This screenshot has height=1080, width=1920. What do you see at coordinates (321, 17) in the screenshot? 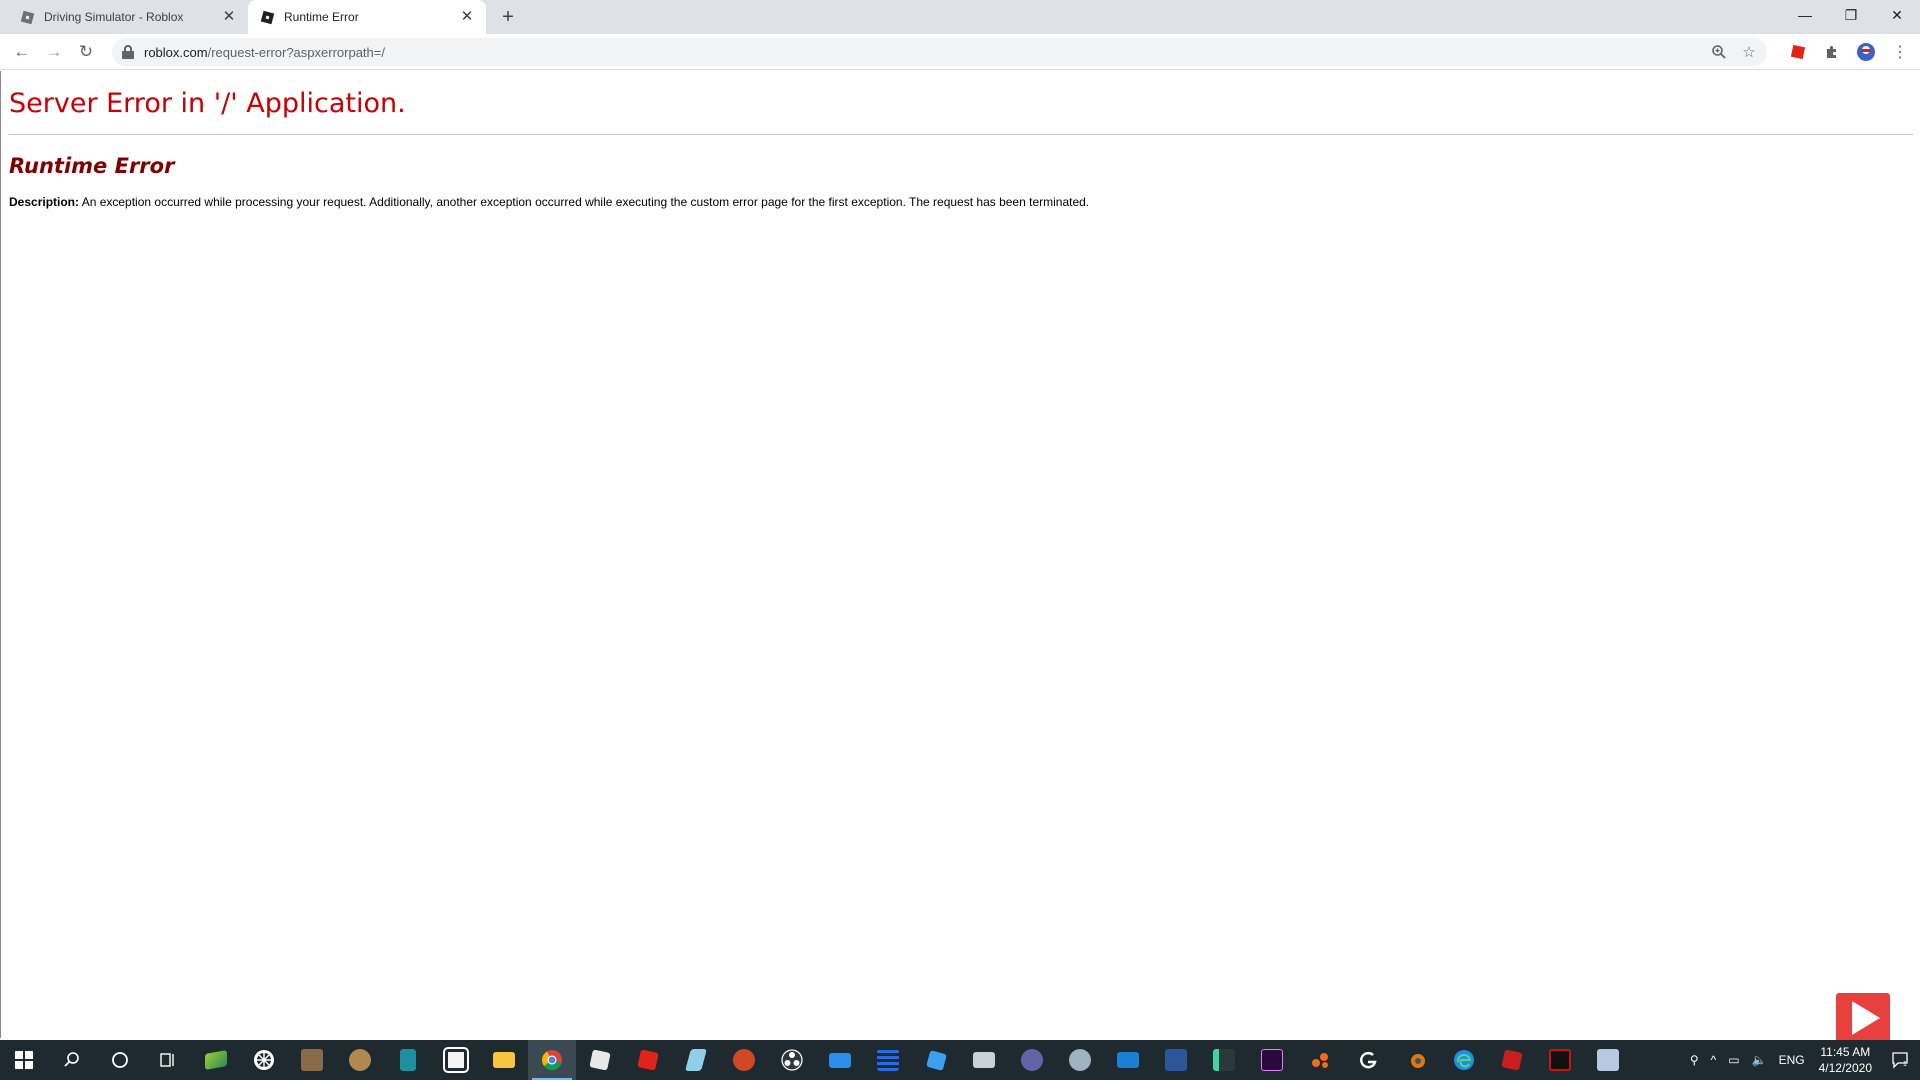
I see `tab-title: Runtime Error` at bounding box center [321, 17].